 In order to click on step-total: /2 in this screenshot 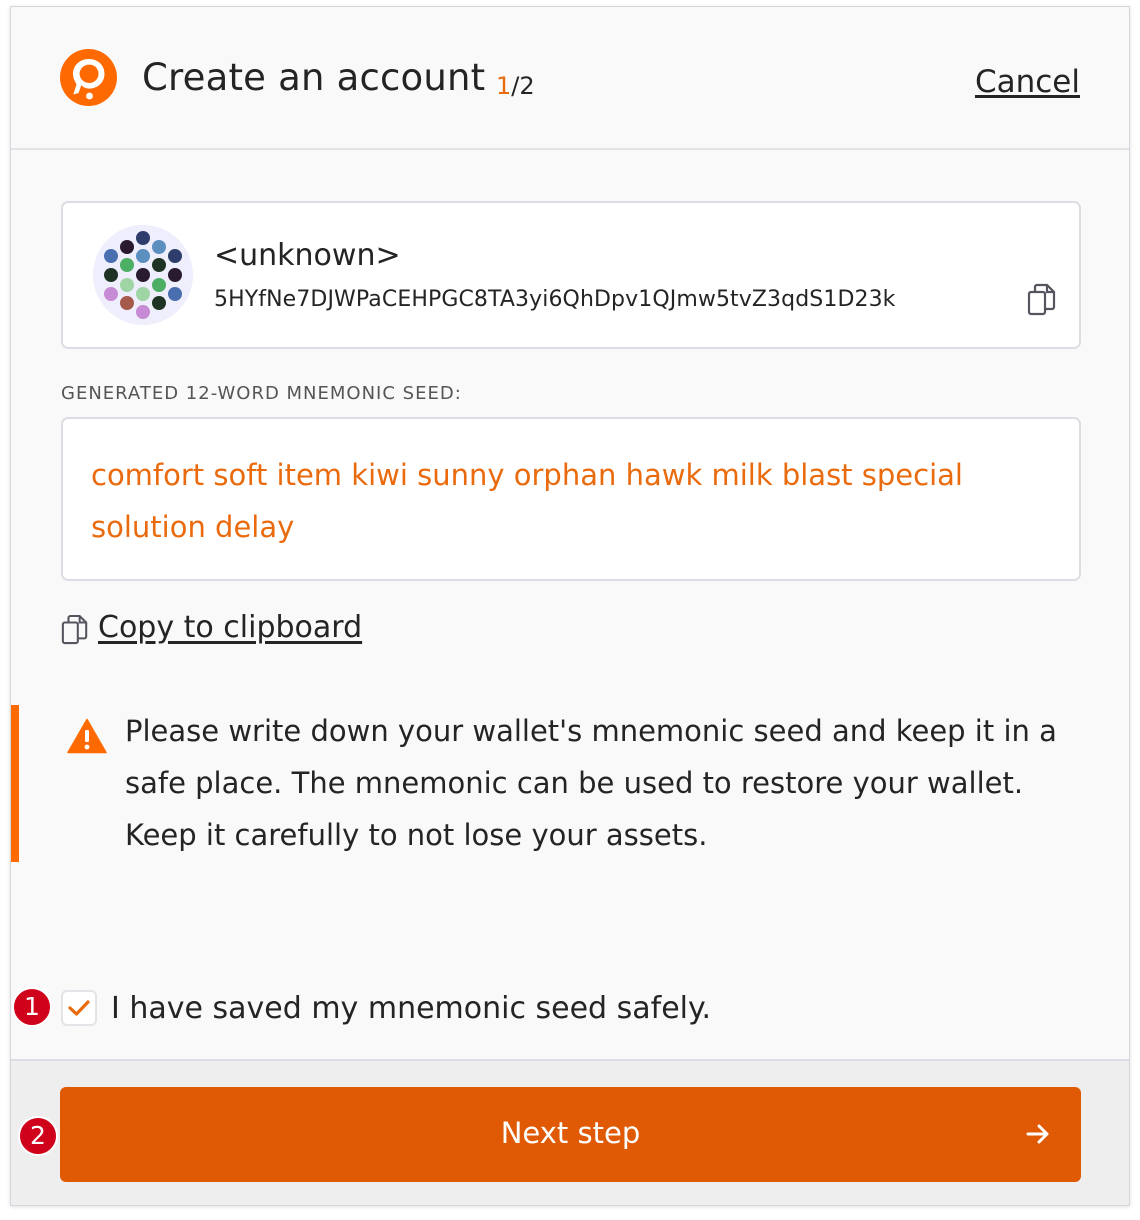, I will do `click(523, 86)`.